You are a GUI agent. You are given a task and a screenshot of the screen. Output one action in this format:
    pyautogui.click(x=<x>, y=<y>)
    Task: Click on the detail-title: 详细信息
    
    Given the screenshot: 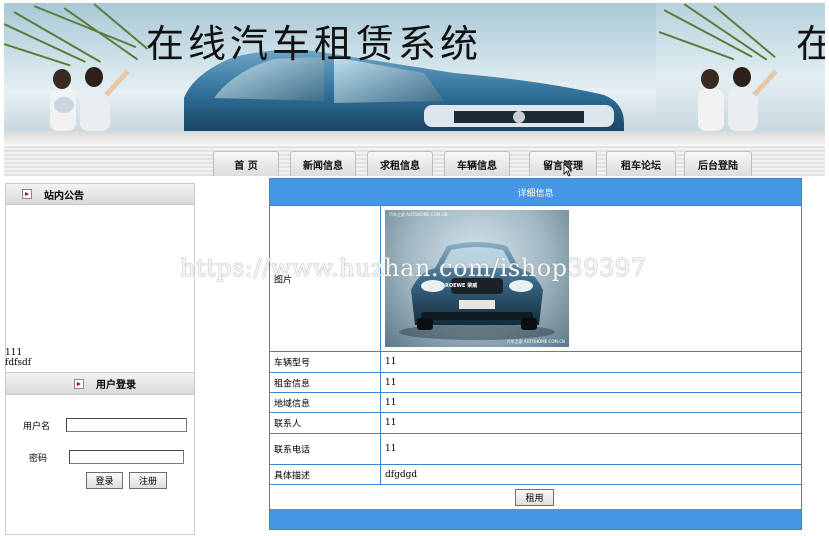 What is the action you would take?
    pyautogui.click(x=535, y=193)
    